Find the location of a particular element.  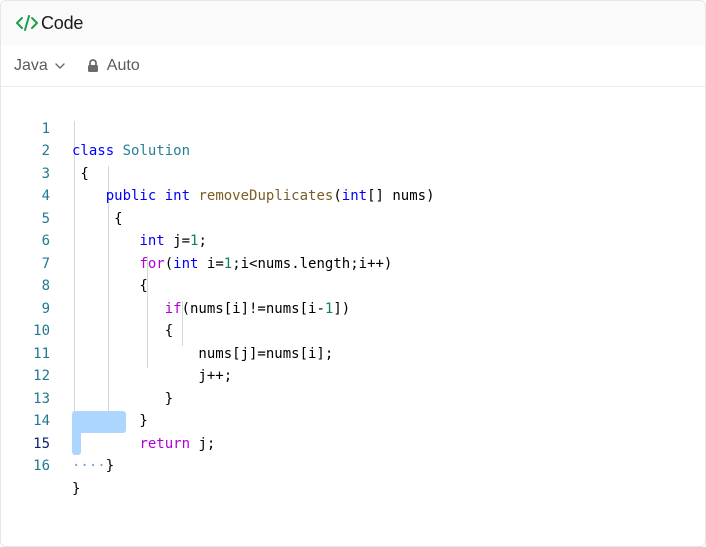

code-line: 6 for(int i=1;i<nums.length;i++) is located at coordinates (353, 240).